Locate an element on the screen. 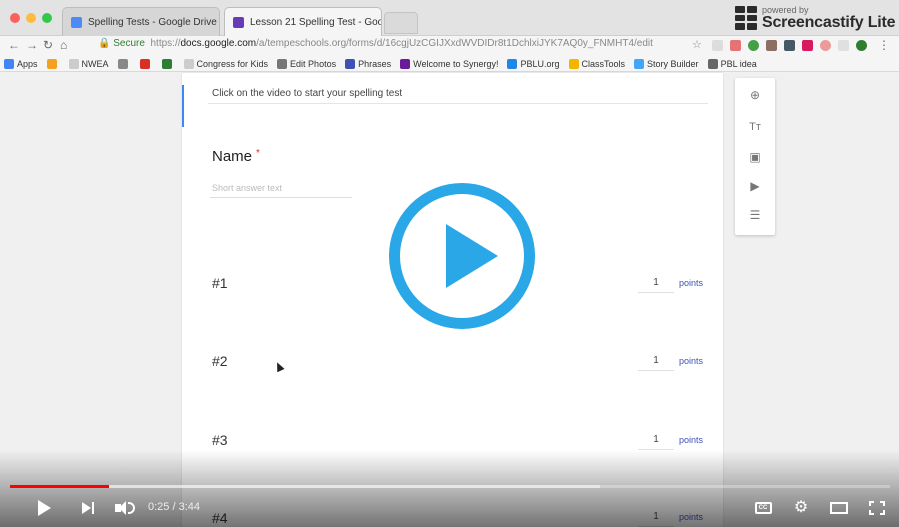 Image resolution: width=899 pixels, height=527 pixels. screencastify-logo-icon is located at coordinates (746, 18).